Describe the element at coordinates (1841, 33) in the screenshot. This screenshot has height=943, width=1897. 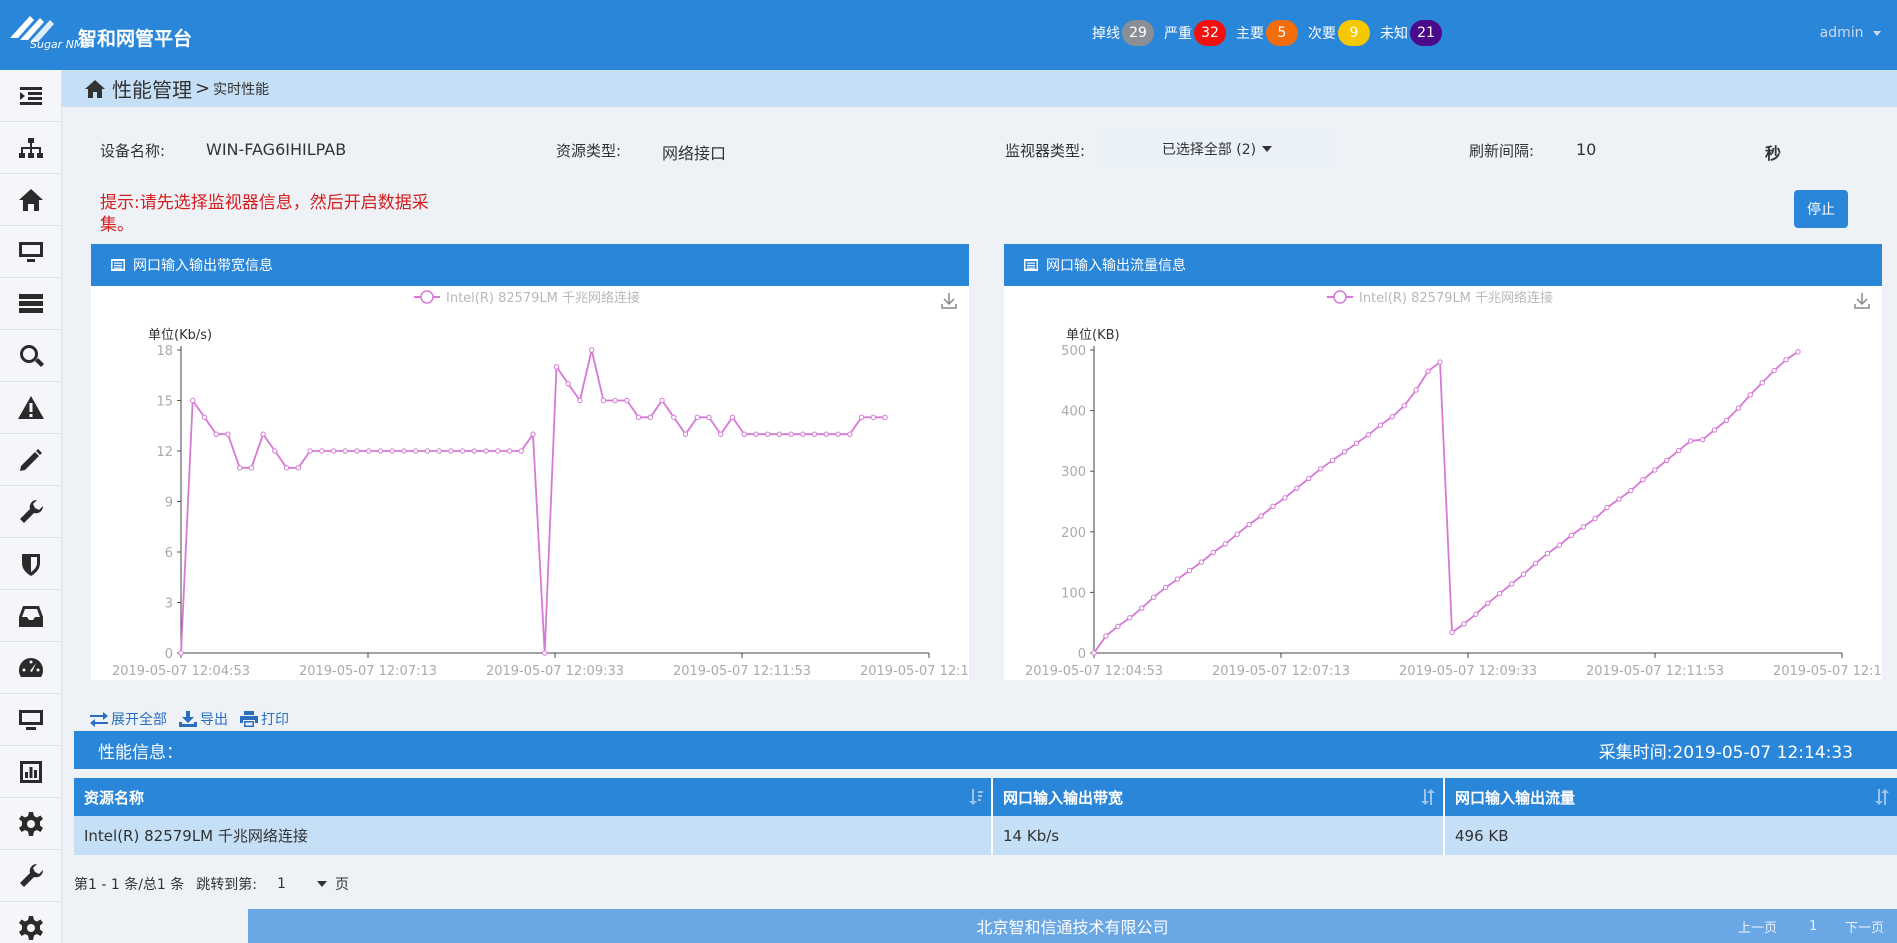
I see `username: admin` at that location.